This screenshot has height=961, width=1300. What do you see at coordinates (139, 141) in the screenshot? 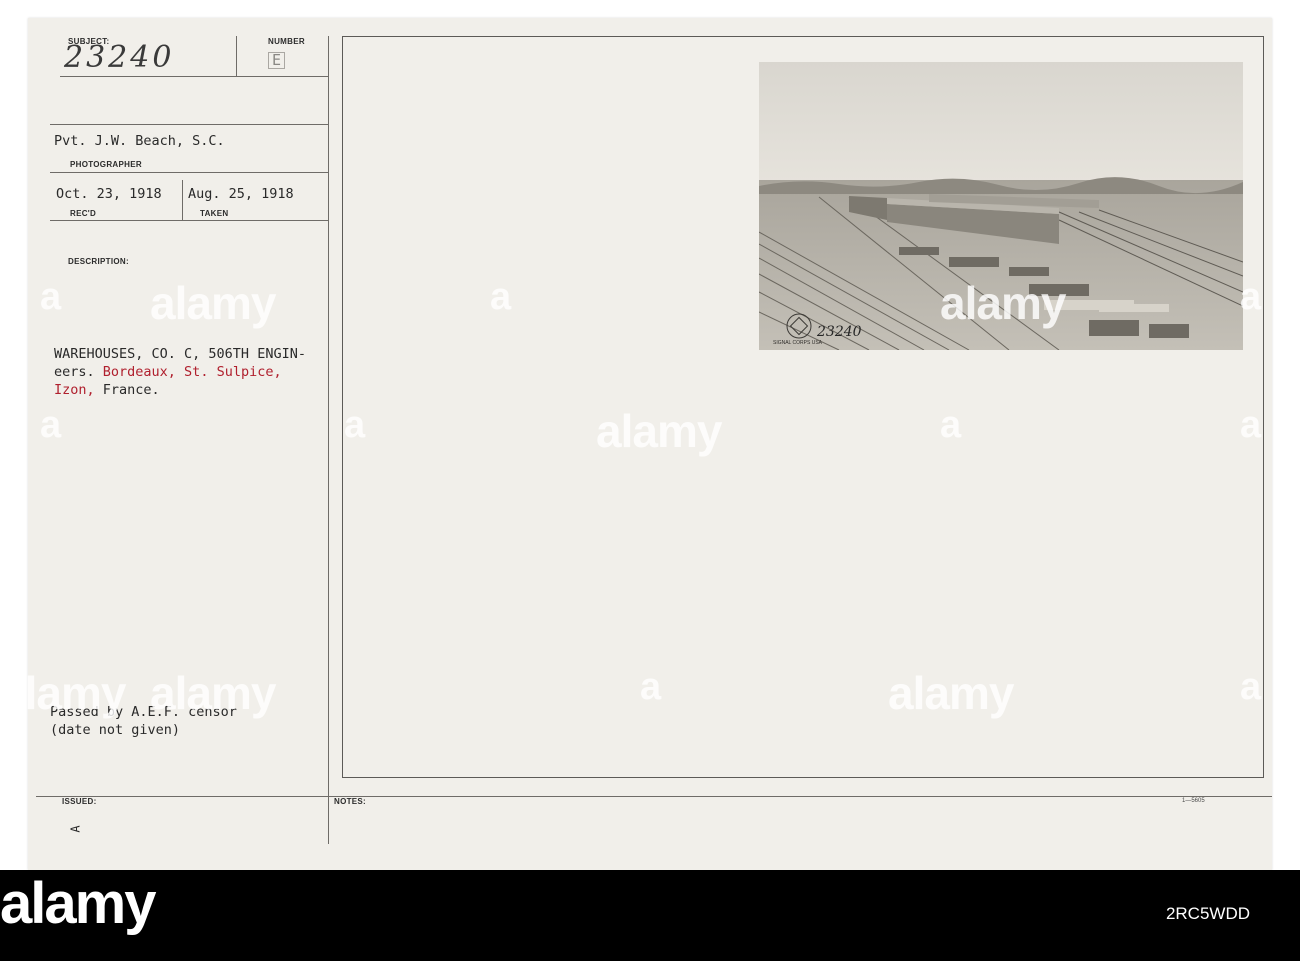
I see `photographer-name: Pvt. J.W. Beach, S.C.` at bounding box center [139, 141].